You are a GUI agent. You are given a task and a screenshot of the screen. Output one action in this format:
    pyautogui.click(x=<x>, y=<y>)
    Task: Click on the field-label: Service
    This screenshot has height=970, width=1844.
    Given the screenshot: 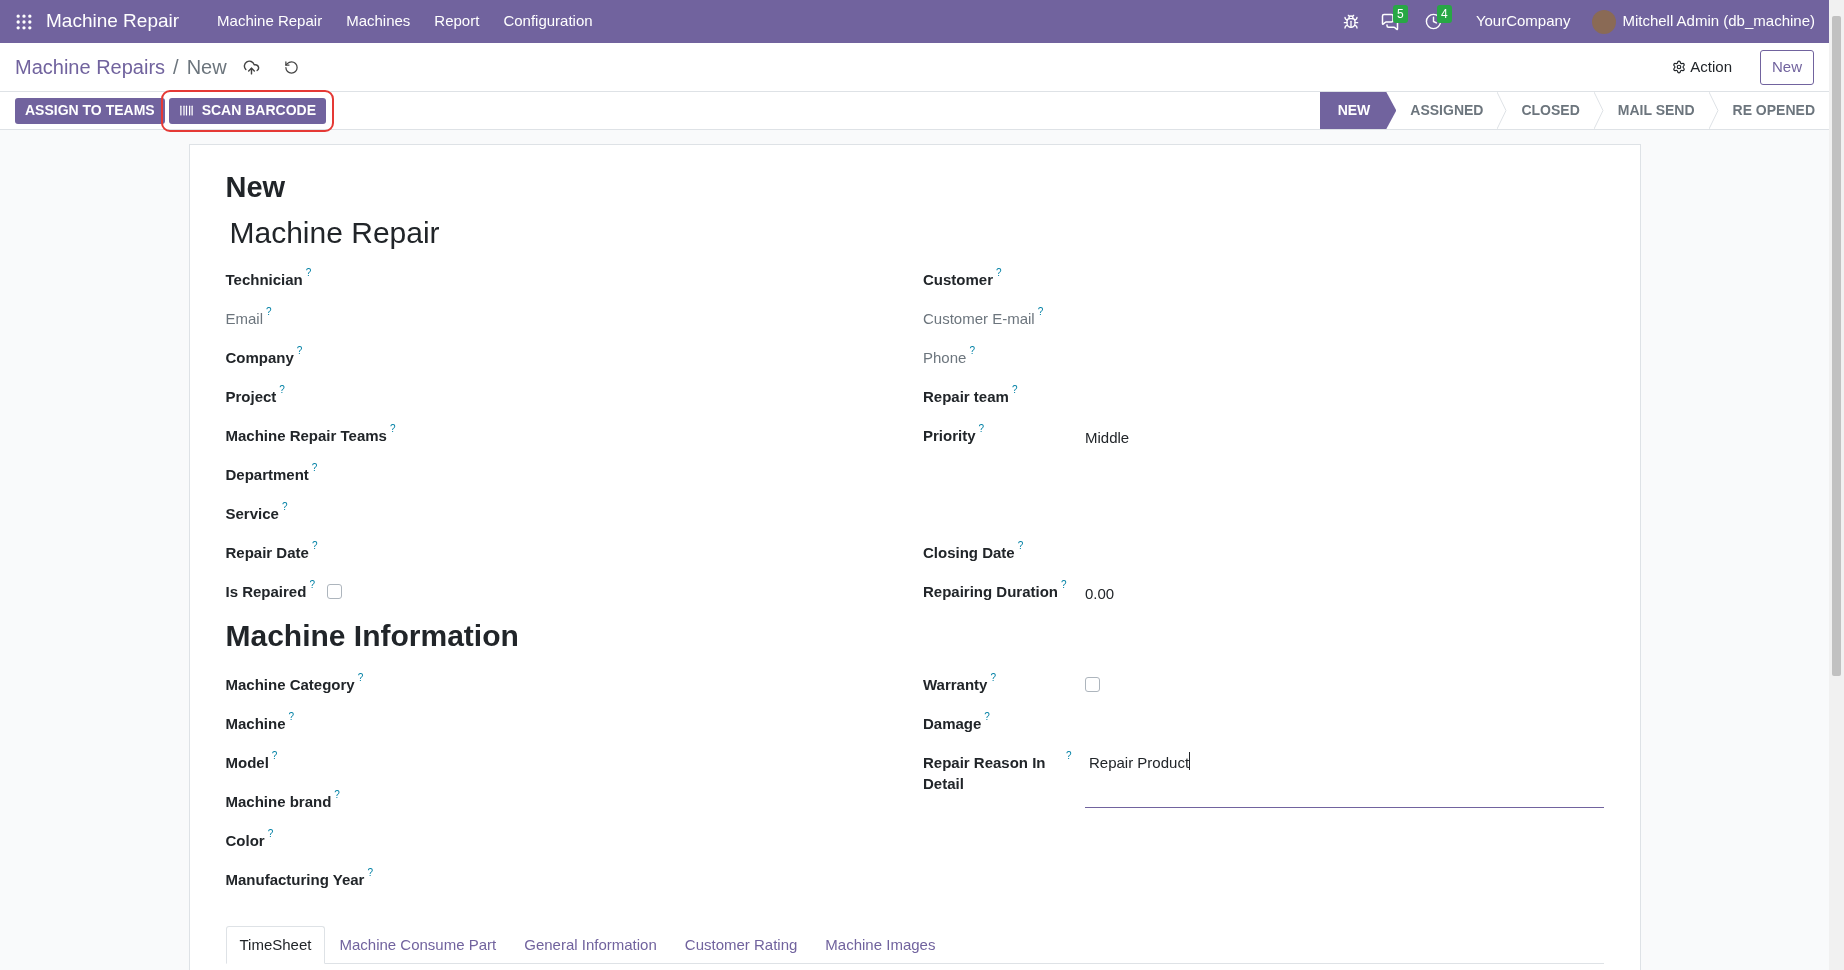 What is the action you would take?
    pyautogui.click(x=252, y=514)
    